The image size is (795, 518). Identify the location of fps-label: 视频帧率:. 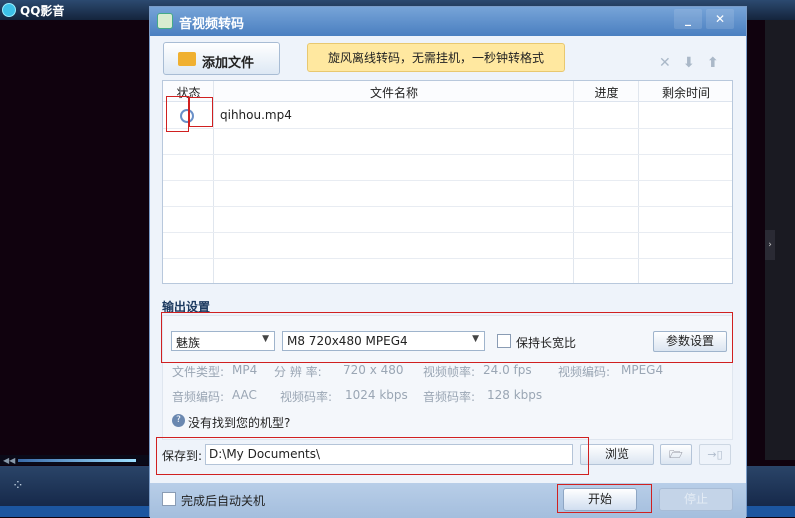
(449, 372).